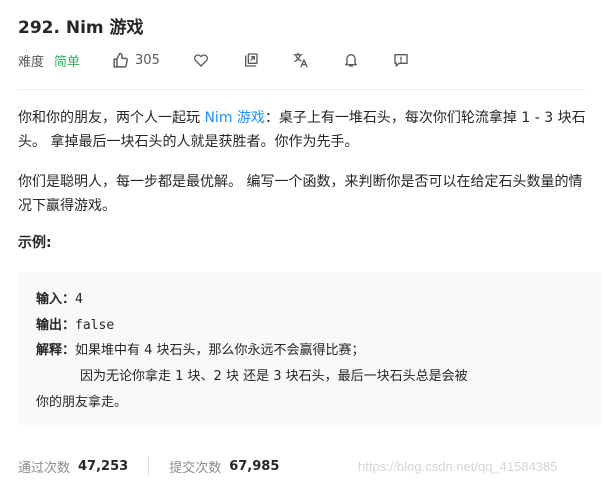 This screenshot has height=488, width=604. I want to click on problem-meta-bar: 难度 简单 305, so click(214, 60).